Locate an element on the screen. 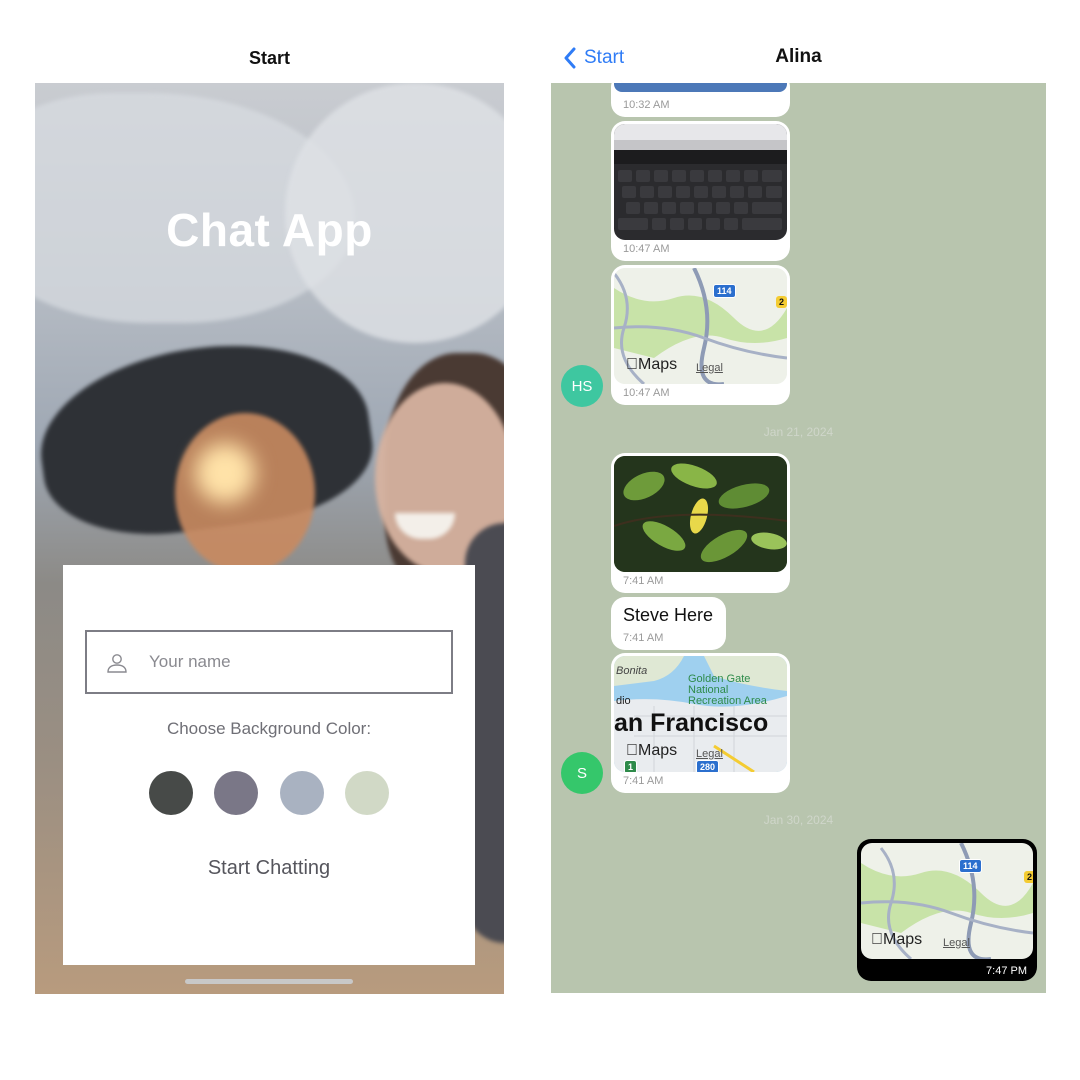 The width and height of the screenshot is (1080, 1080). map-park-label: Golden Gate National Recreation Area is located at coordinates (727, 690).